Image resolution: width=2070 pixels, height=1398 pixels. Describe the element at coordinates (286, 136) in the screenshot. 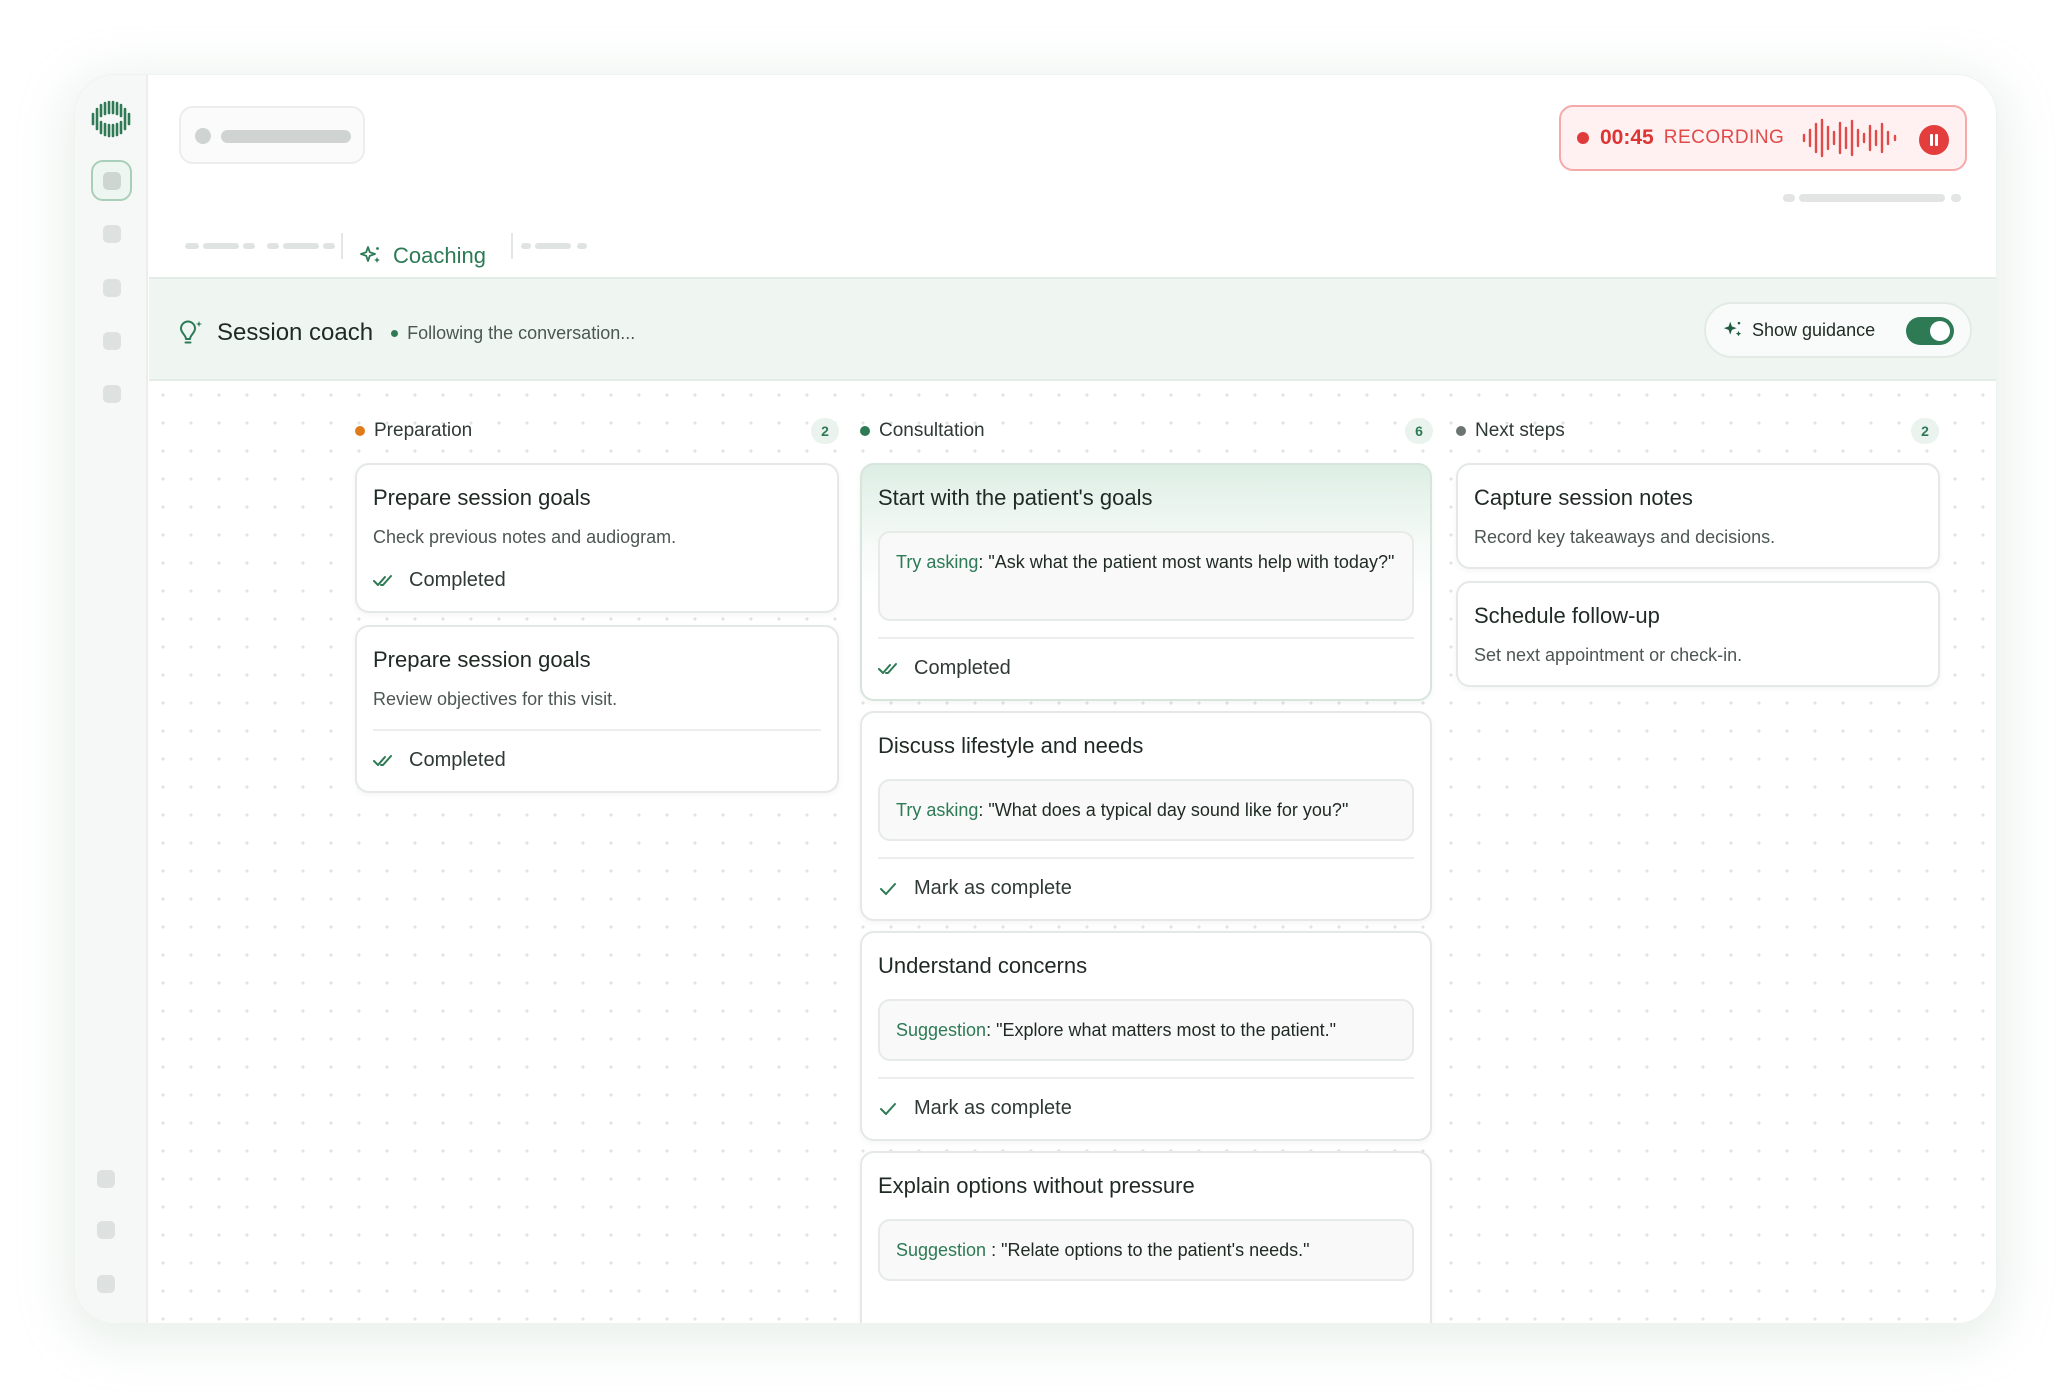

I see `placeholder-bar` at that location.